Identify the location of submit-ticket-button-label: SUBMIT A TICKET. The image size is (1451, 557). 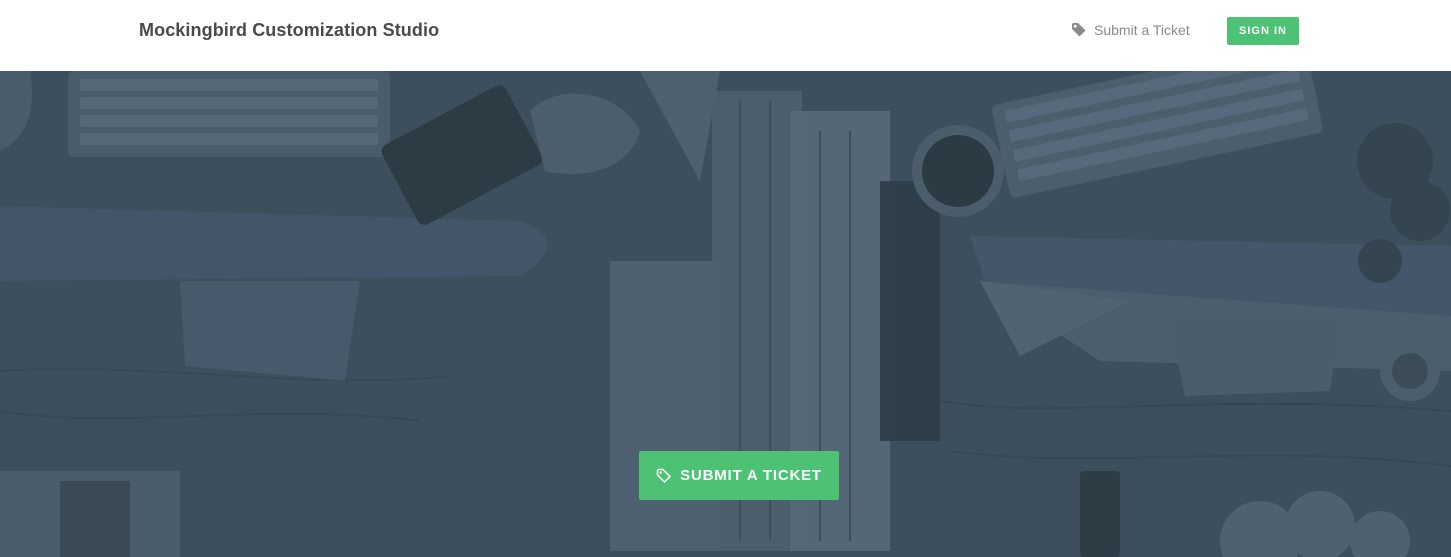
(751, 475).